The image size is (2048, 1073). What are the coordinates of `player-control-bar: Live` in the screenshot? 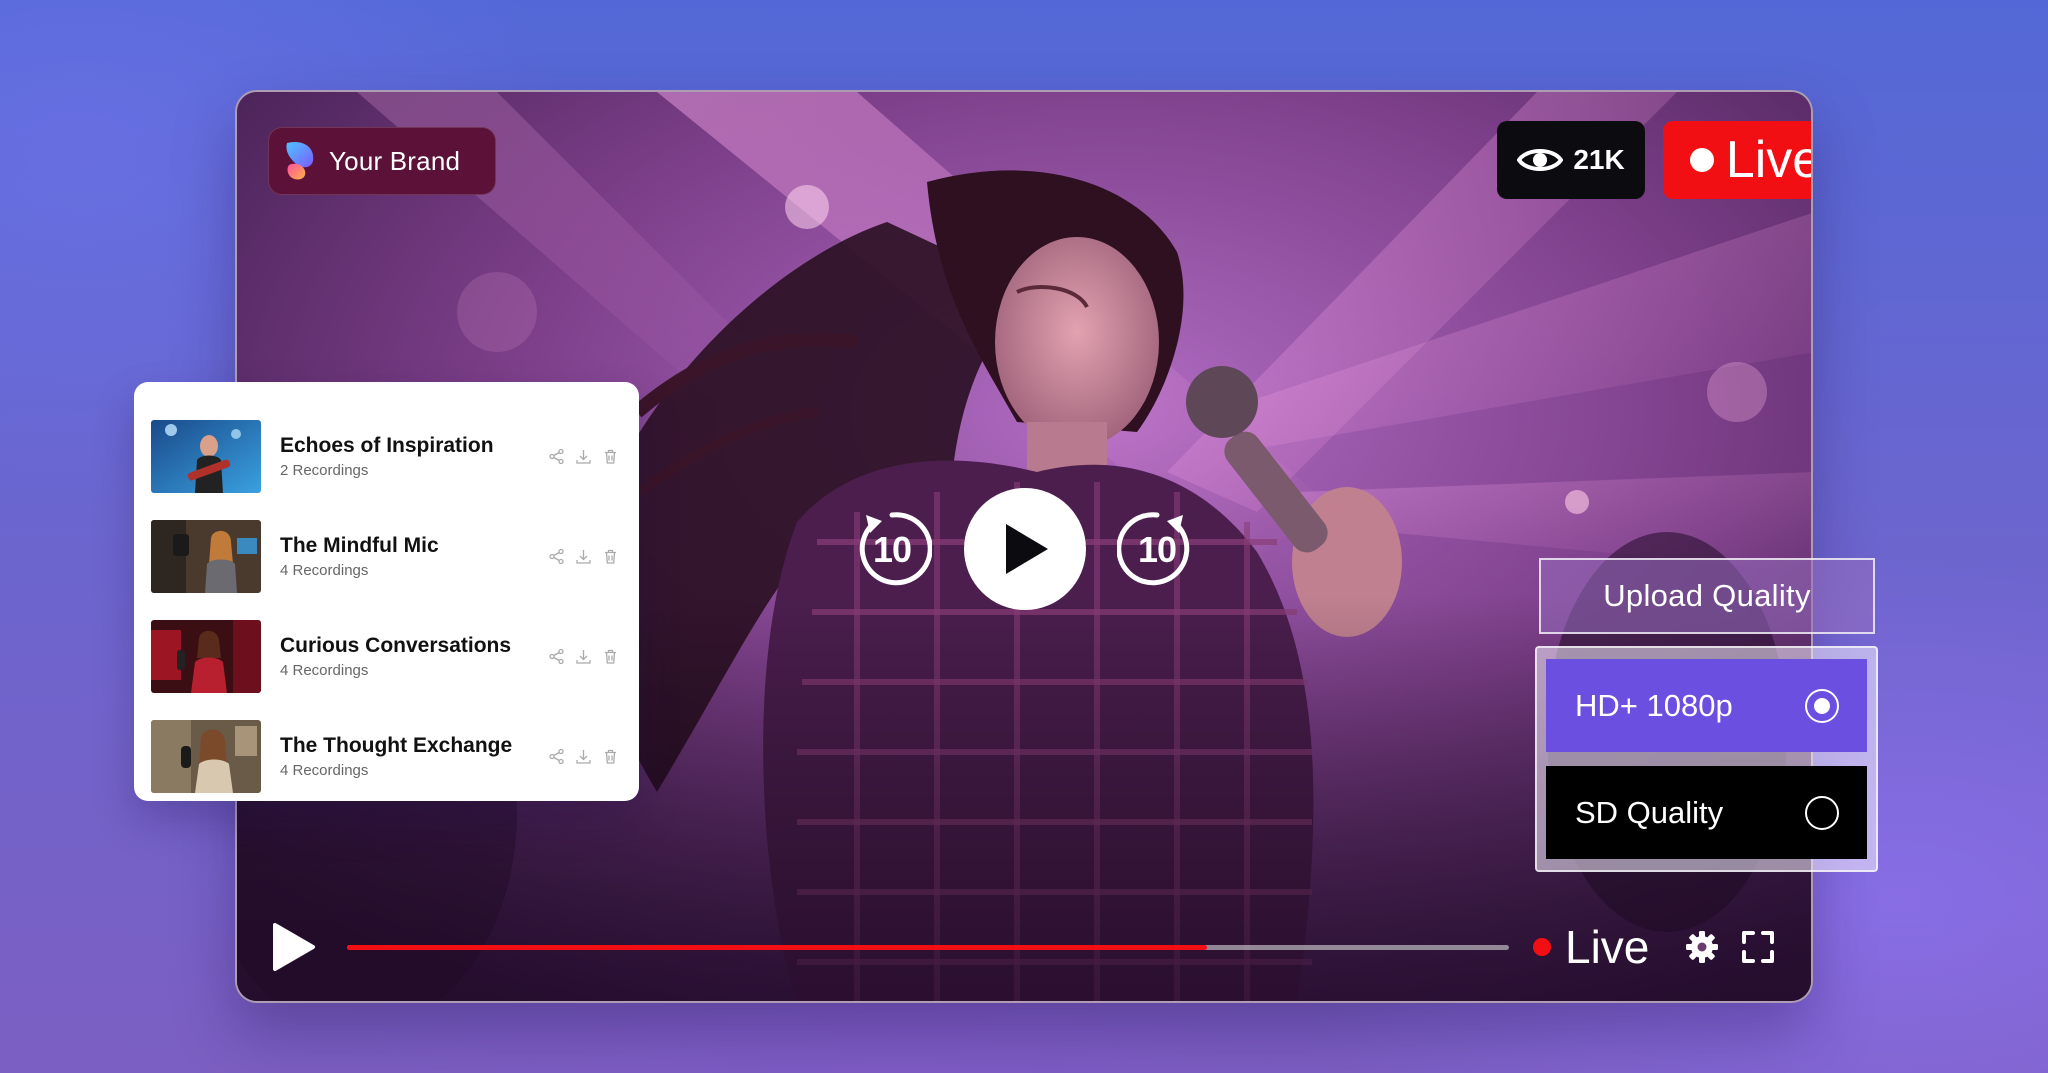 It's located at (1024, 947).